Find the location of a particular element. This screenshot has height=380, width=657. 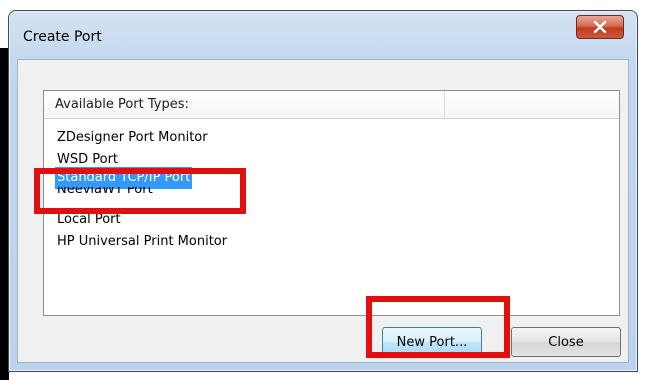

list-item: WSD Port is located at coordinates (331, 156).